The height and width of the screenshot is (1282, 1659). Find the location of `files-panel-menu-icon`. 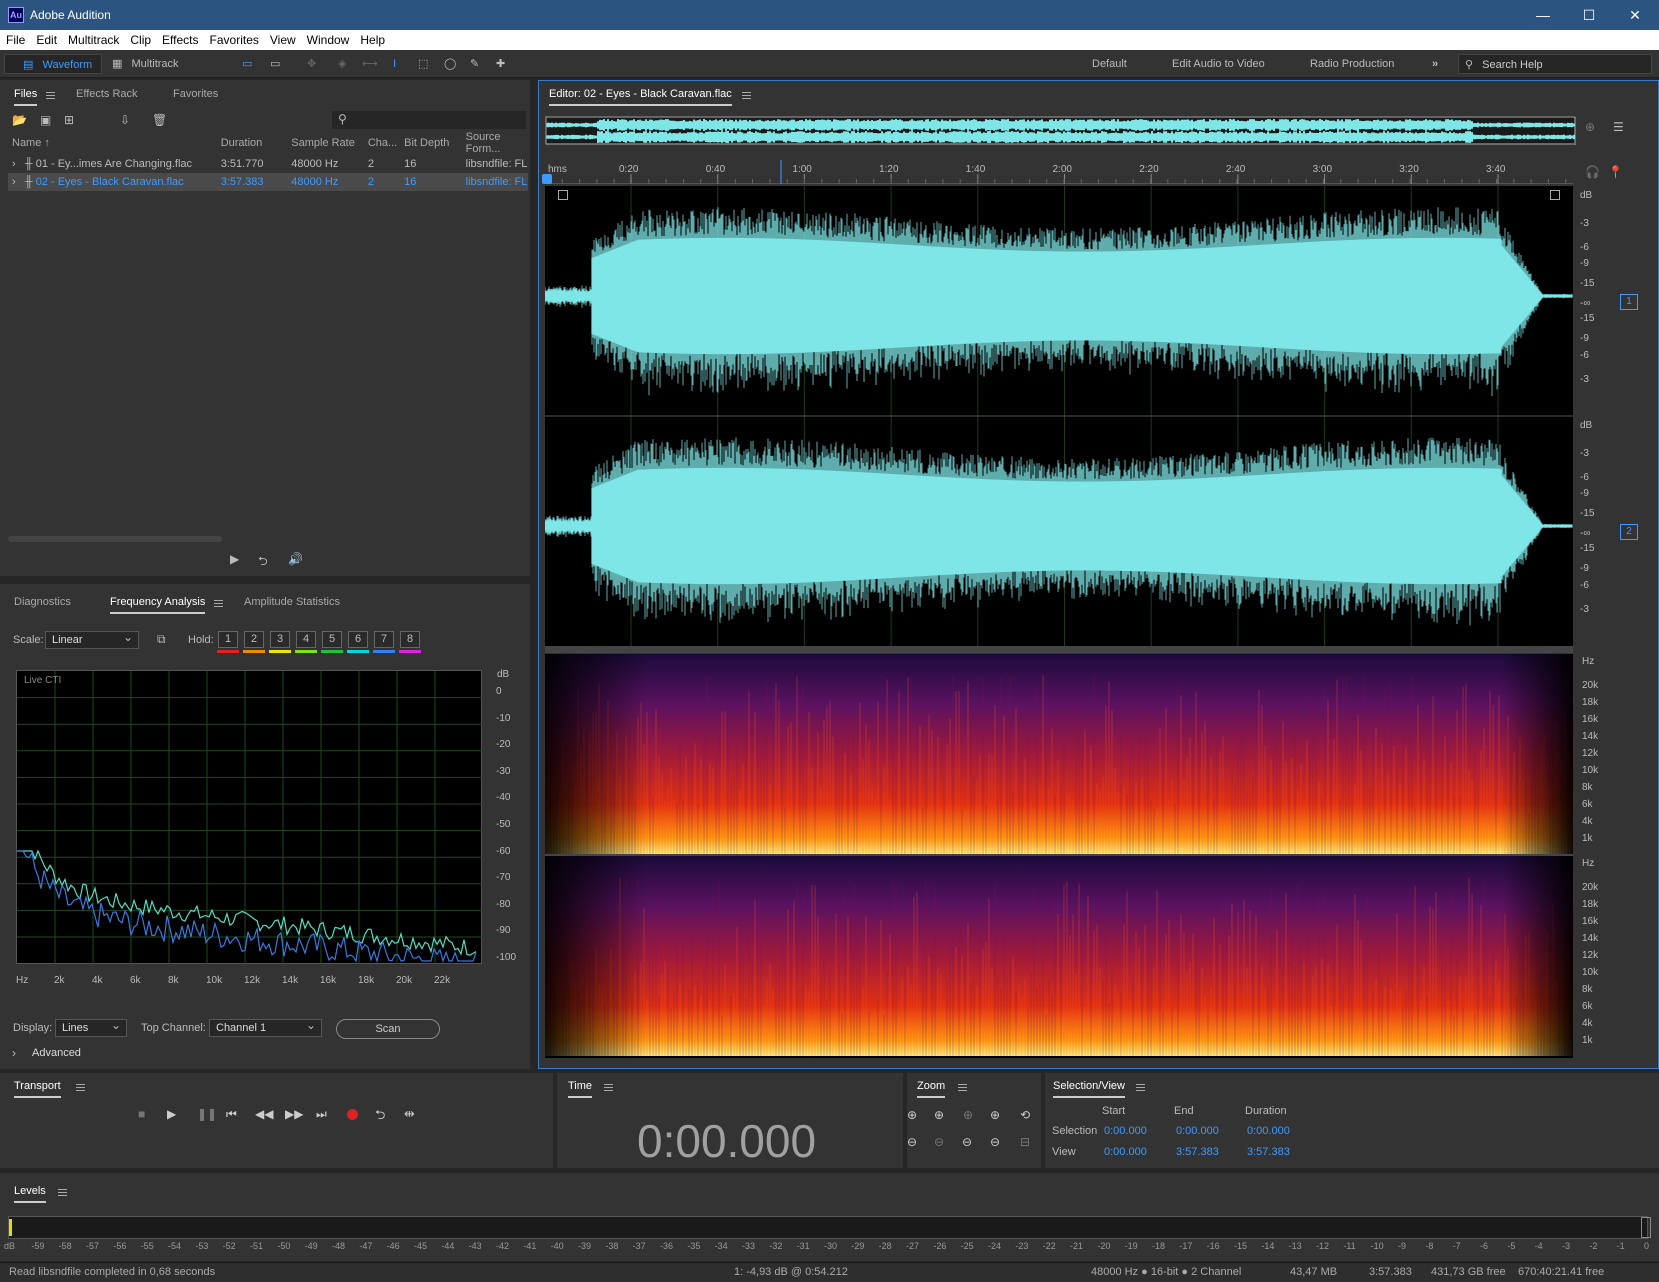

files-panel-menu-icon is located at coordinates (50, 95).